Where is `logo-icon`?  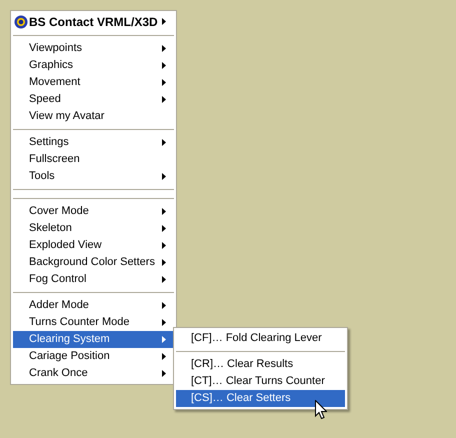 logo-icon is located at coordinates (21, 22).